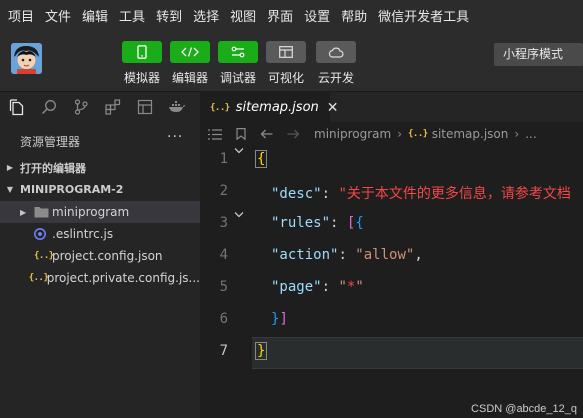 The width and height of the screenshot is (583, 418). What do you see at coordinates (261, 159) in the screenshot?
I see `code-line-1: {` at bounding box center [261, 159].